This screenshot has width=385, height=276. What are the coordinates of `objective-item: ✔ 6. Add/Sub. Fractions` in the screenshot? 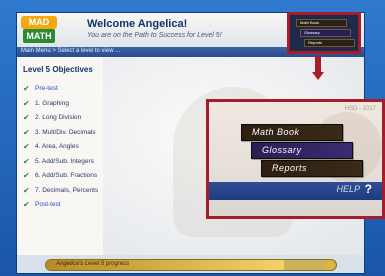 It's located at (62, 177).